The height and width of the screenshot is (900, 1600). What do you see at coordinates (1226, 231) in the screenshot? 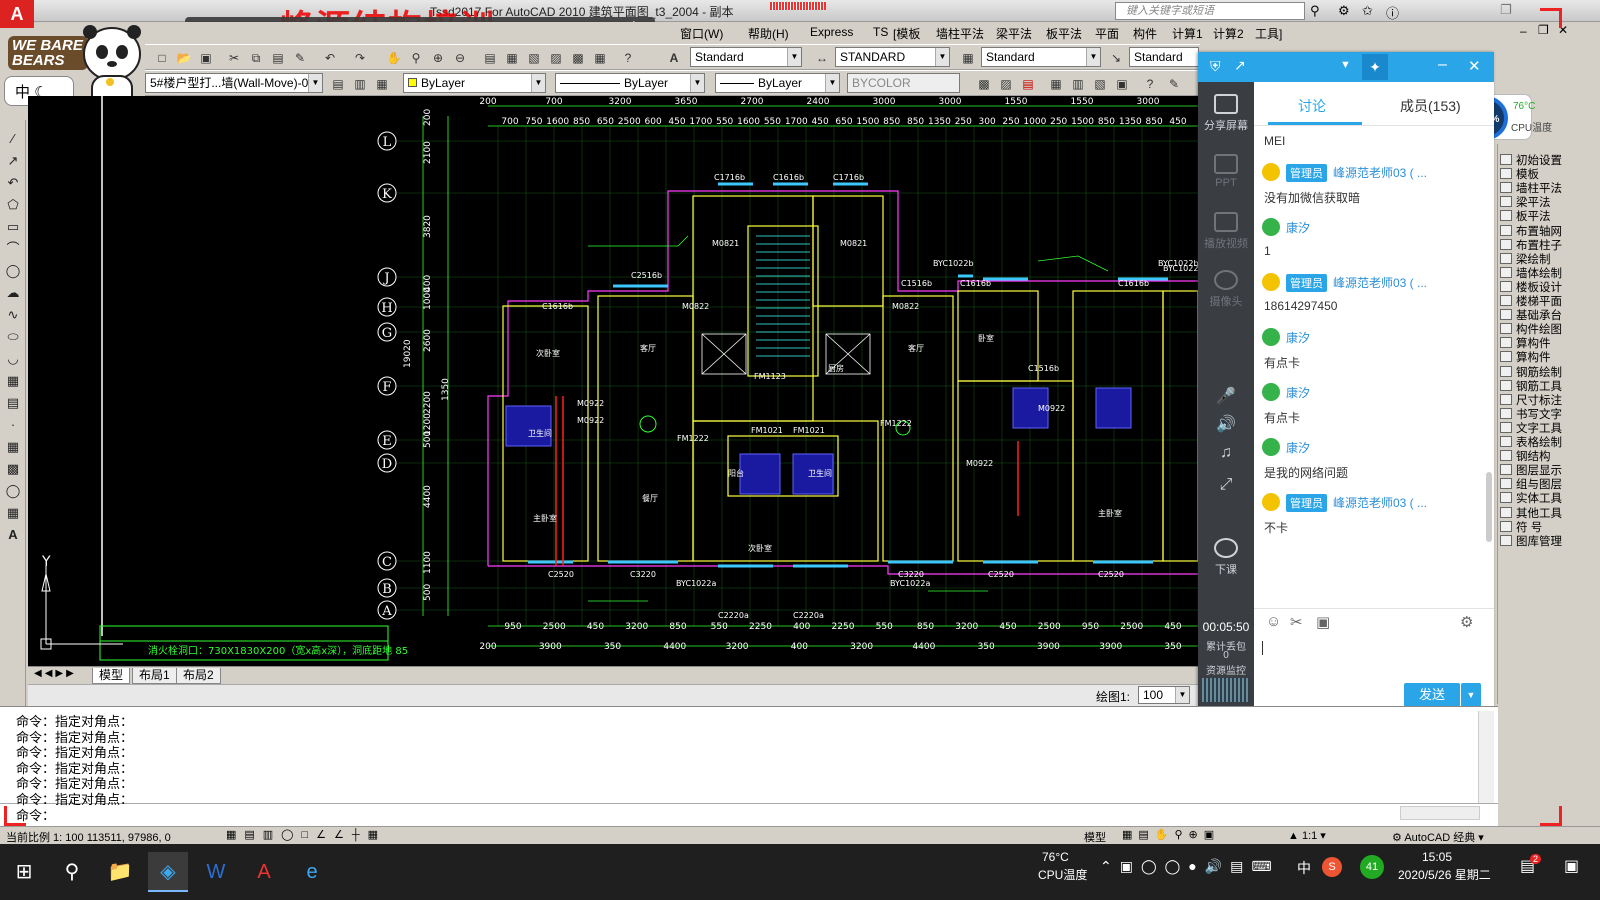
I see `play-video-button: 播放视频` at bounding box center [1226, 231].